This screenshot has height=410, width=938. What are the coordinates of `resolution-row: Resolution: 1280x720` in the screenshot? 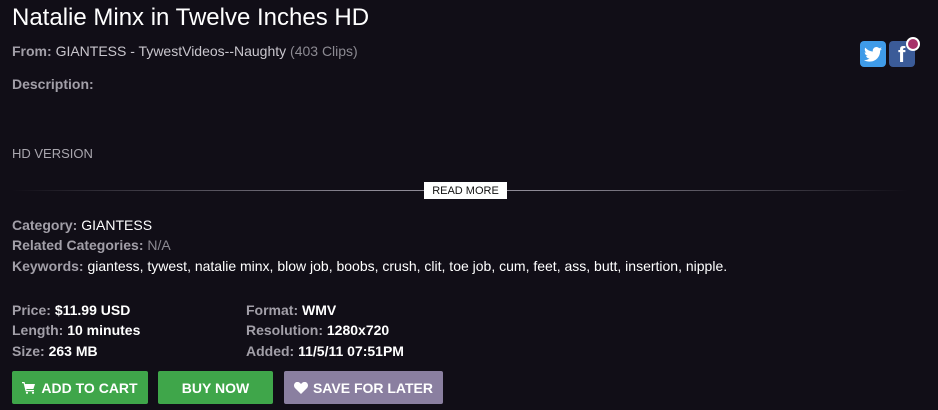 It's located at (317, 330).